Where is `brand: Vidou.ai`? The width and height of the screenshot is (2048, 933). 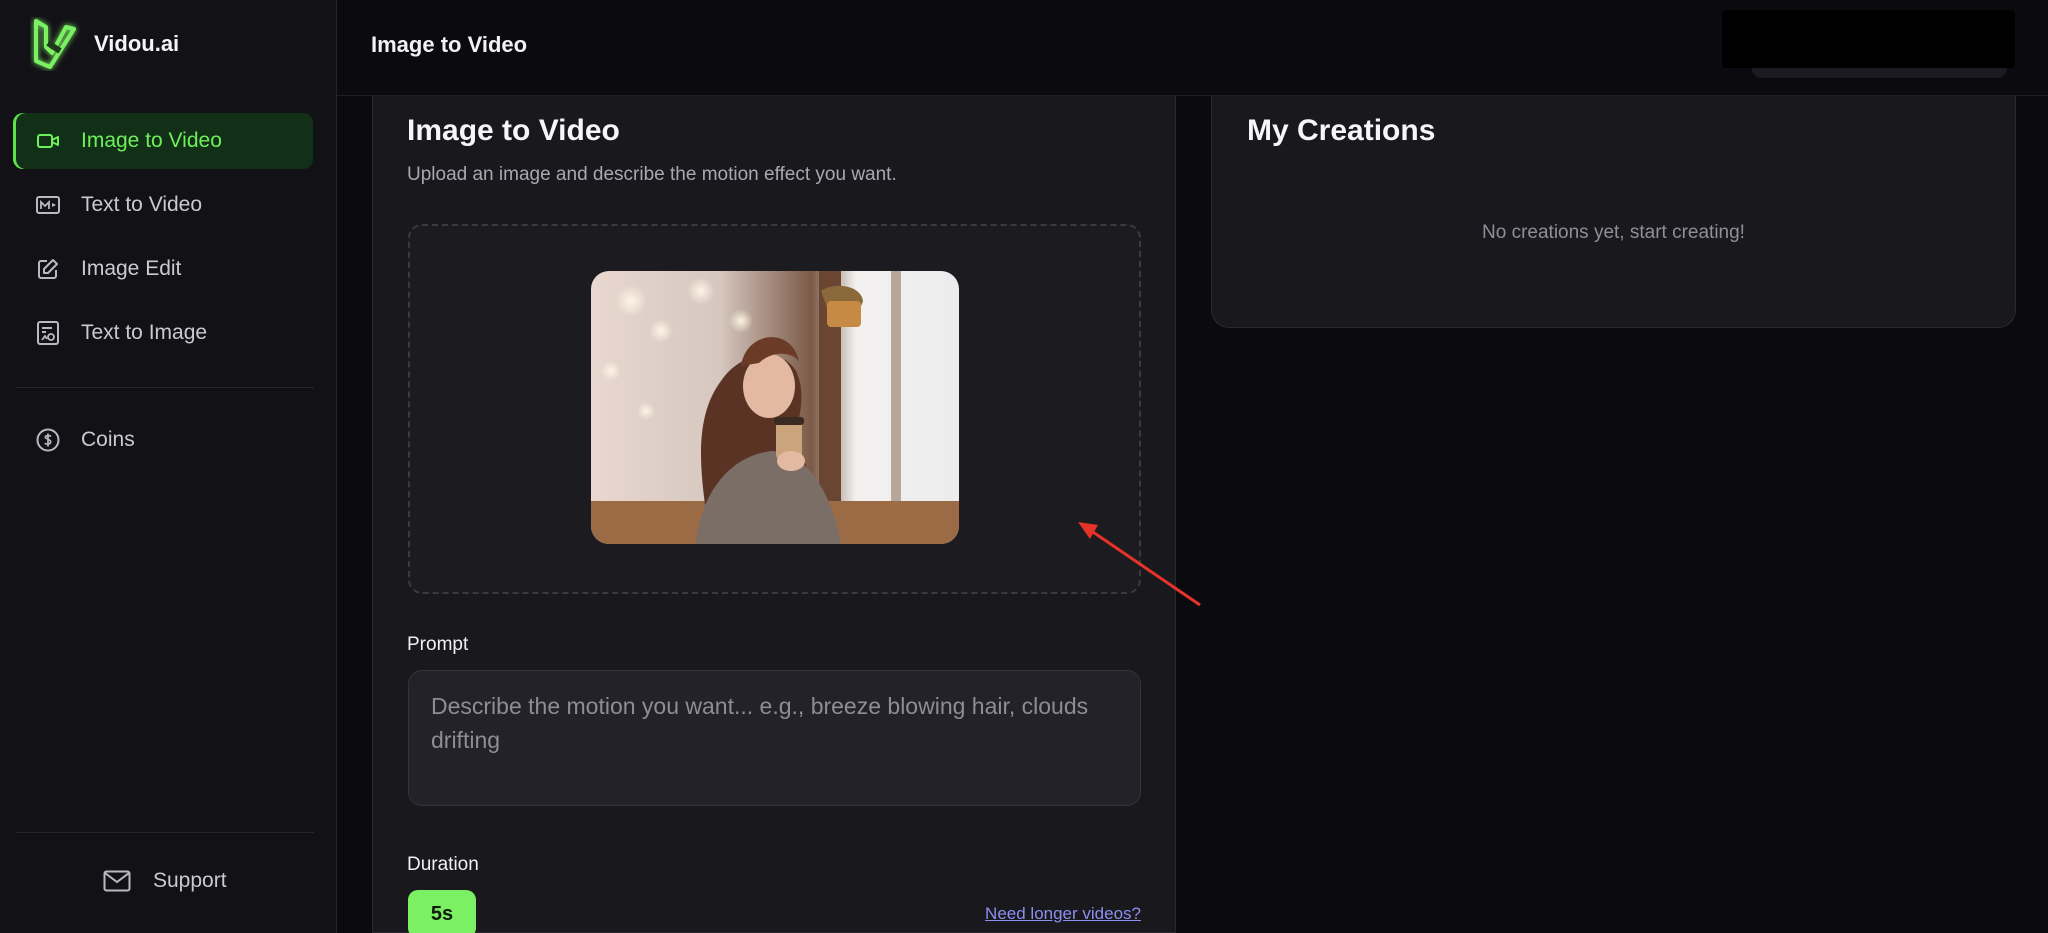
brand: Vidou.ai is located at coordinates (104, 44).